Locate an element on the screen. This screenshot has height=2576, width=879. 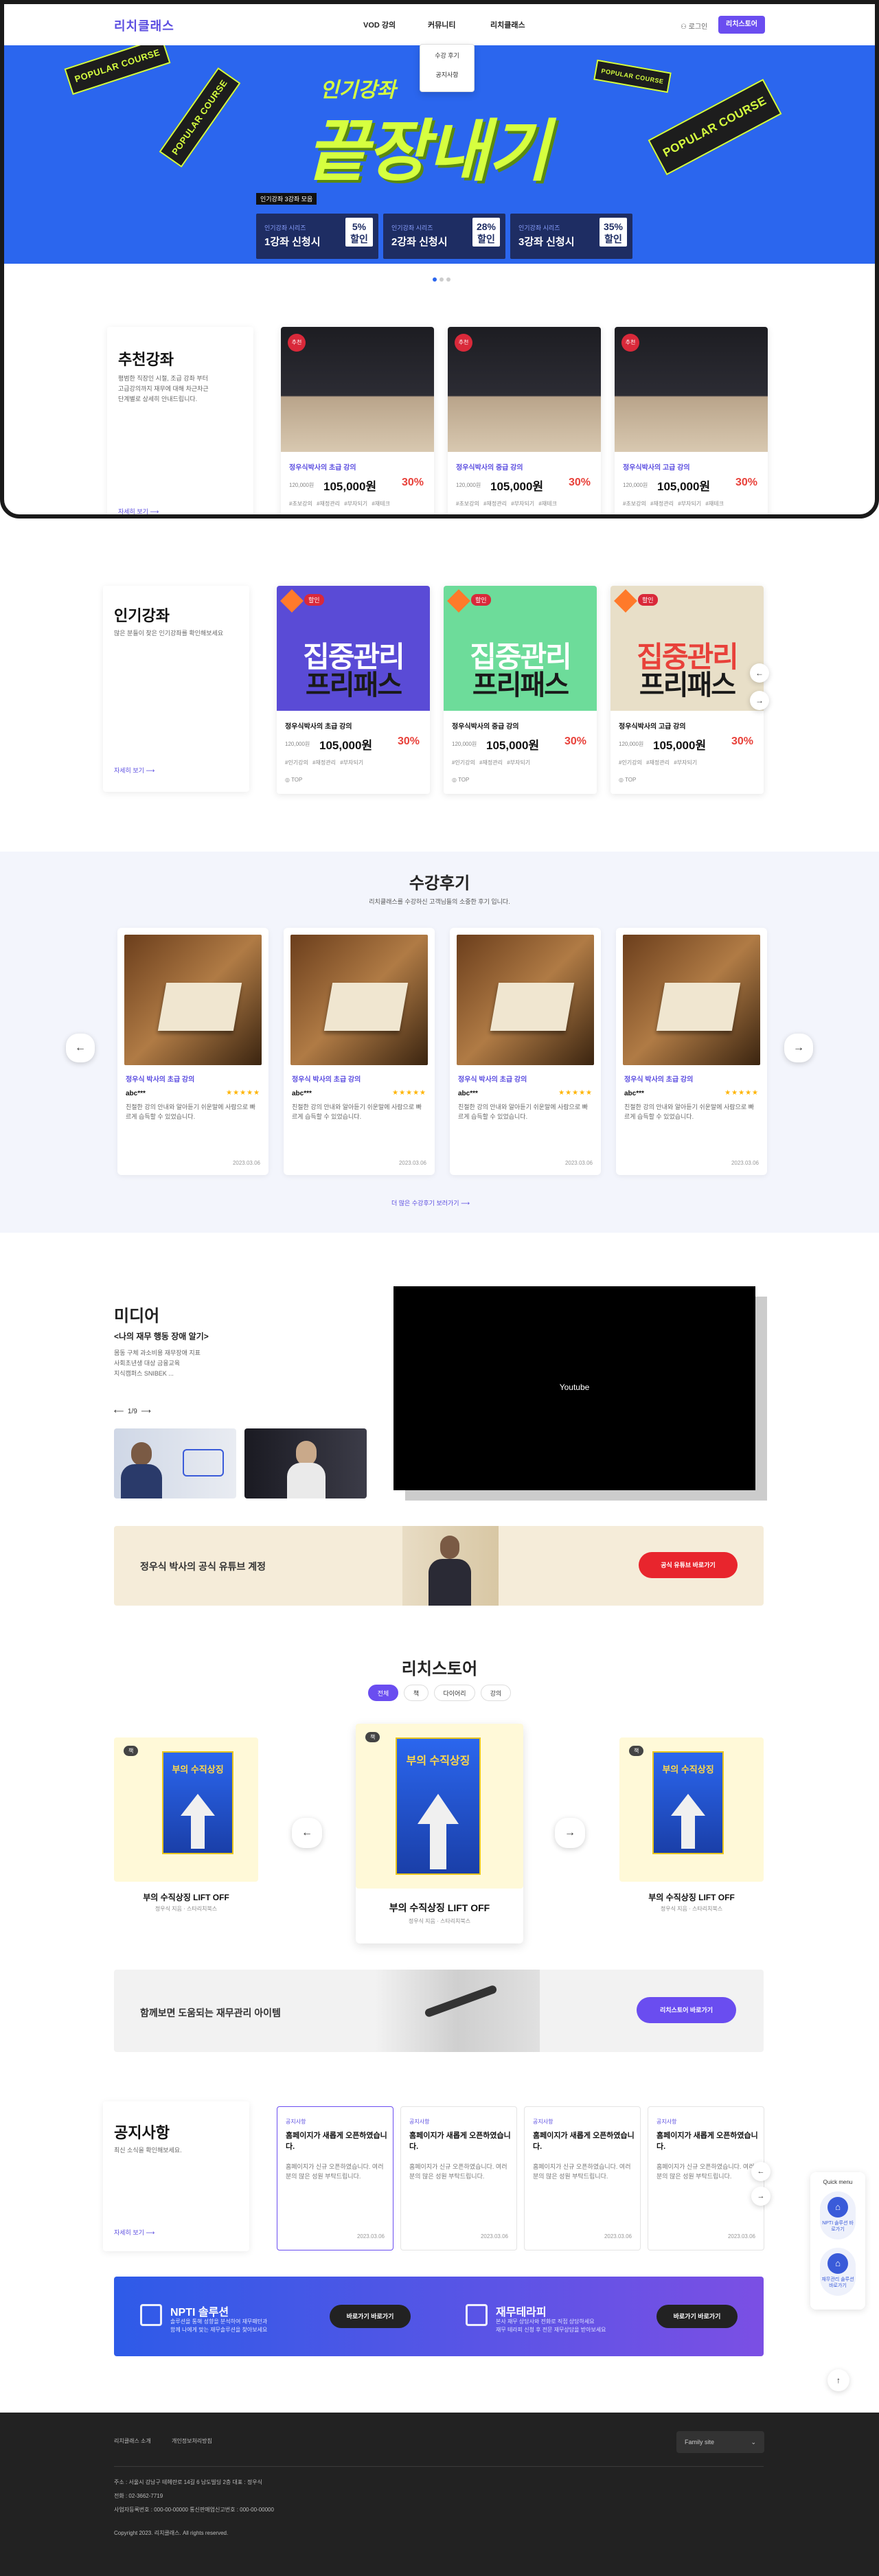
section-title: 미디어 is located at coordinates (137, 1316).